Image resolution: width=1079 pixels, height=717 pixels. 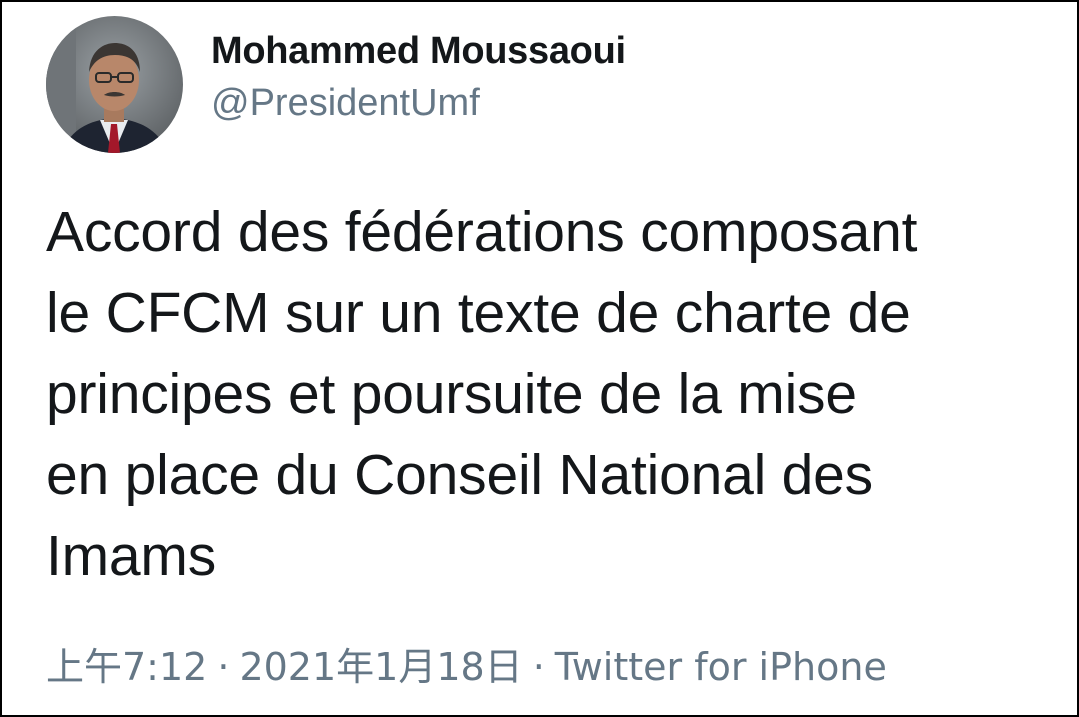 What do you see at coordinates (380, 667) in the screenshot?
I see `tweet-date: 2021年1月18日` at bounding box center [380, 667].